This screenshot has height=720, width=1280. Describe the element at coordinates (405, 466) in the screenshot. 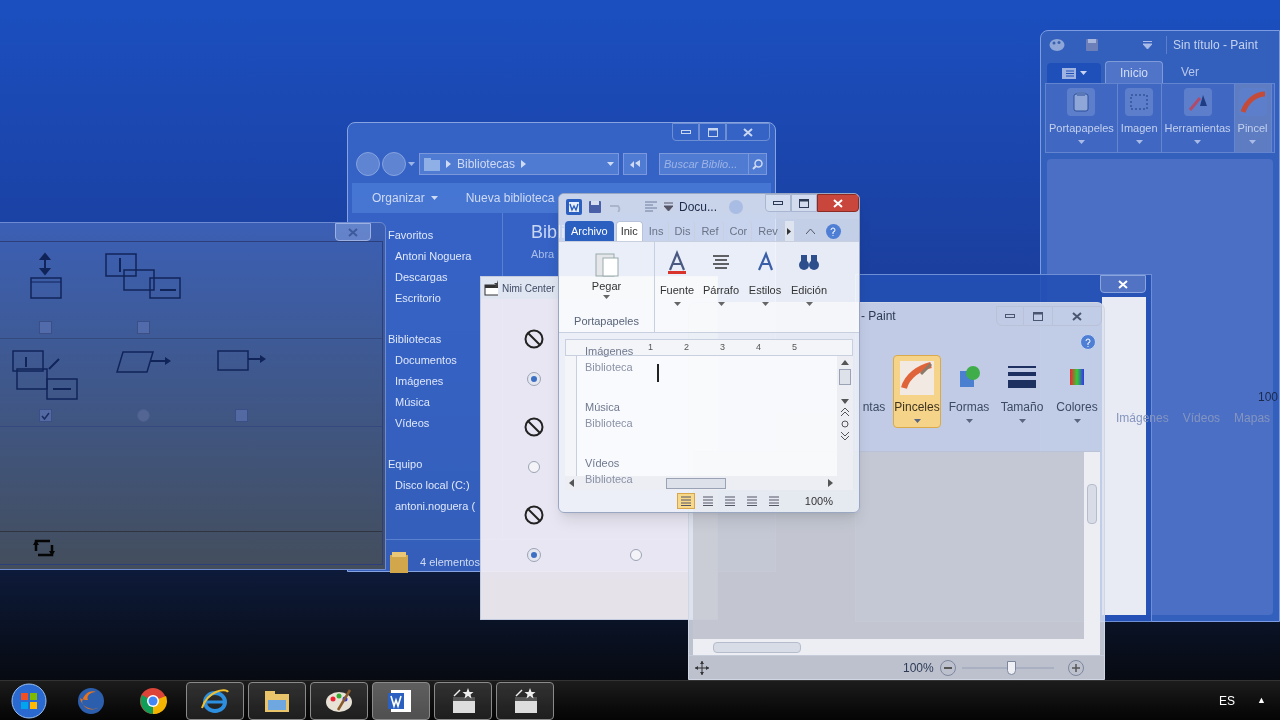

I see `sidebar-header: Equipo` at that location.